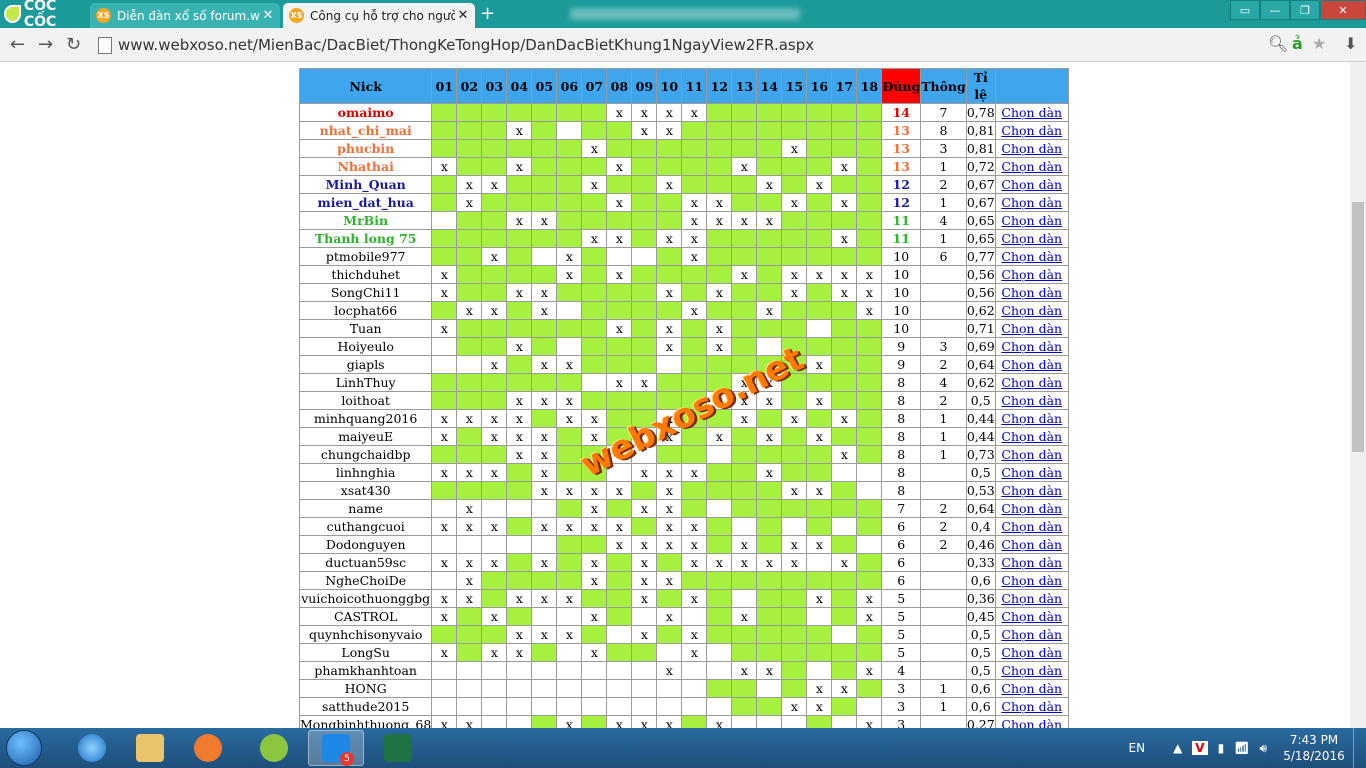  I want to click on user-icon: ▭, so click(1245, 10).